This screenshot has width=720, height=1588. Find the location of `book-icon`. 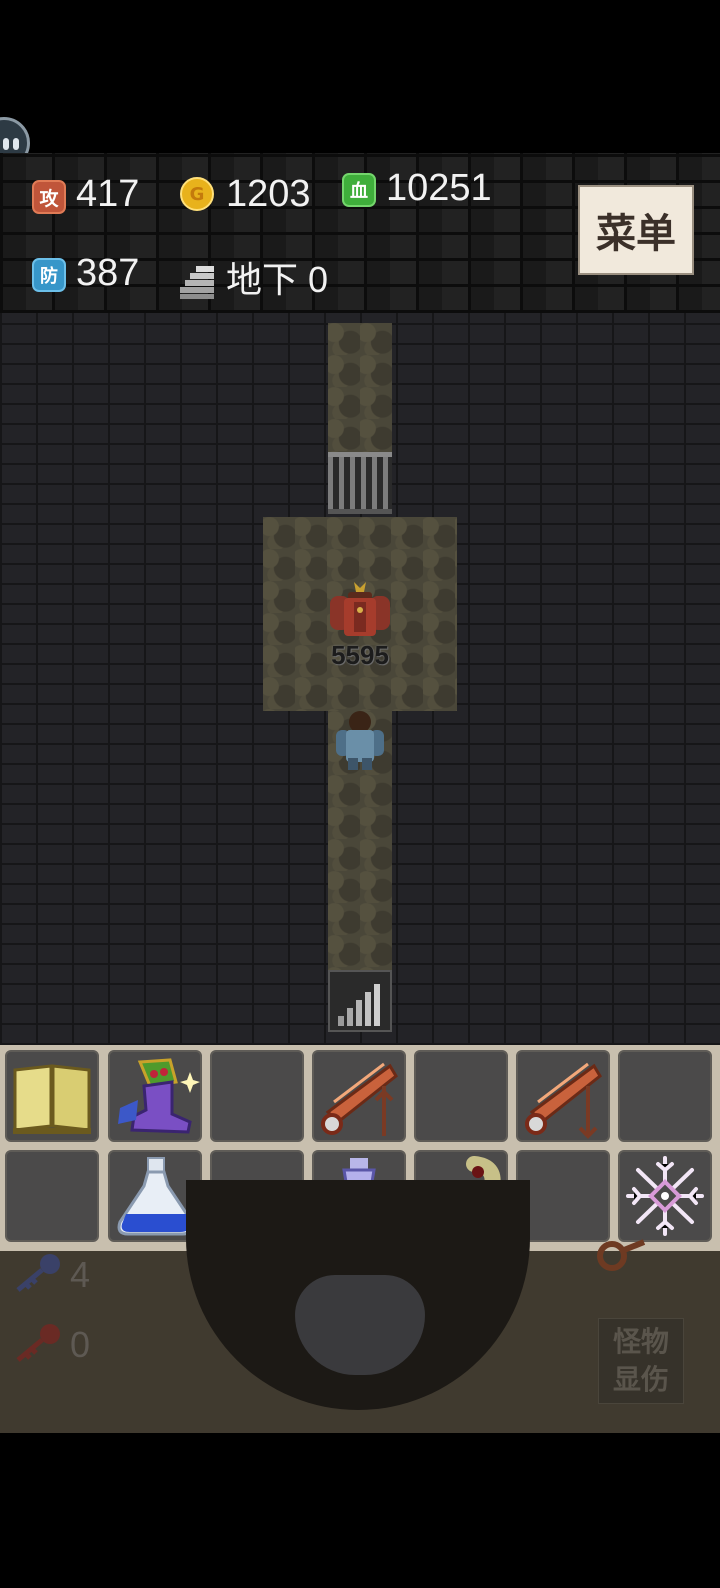

book-icon is located at coordinates (52, 1099).